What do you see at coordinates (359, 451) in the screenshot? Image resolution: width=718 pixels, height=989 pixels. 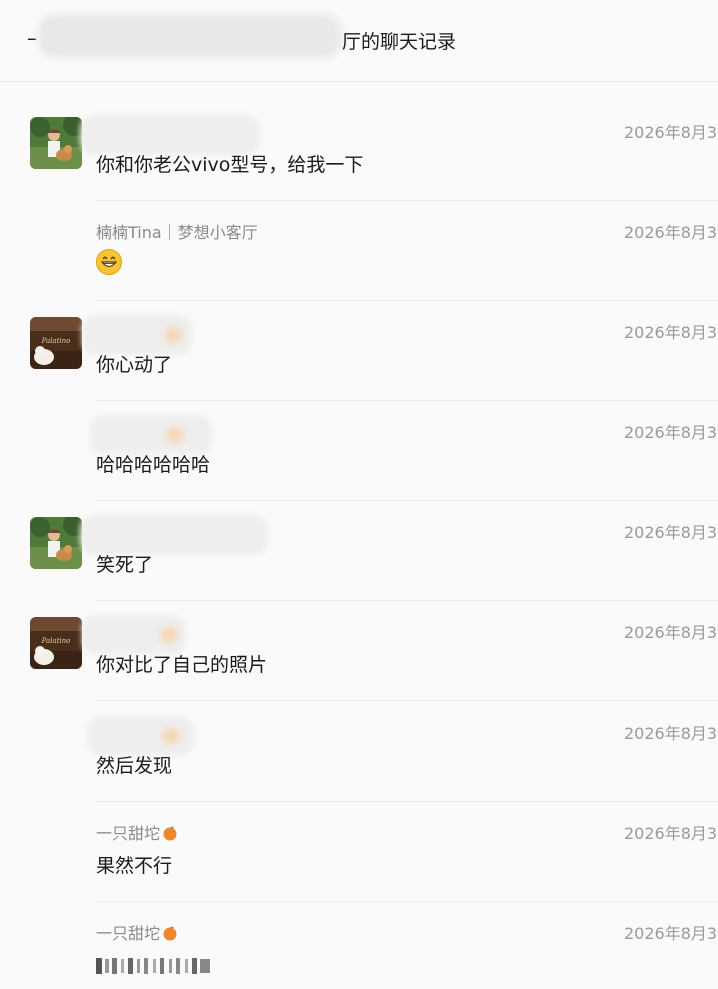 I see `message-item: 2026年8月31 哈哈哈哈哈哈` at bounding box center [359, 451].